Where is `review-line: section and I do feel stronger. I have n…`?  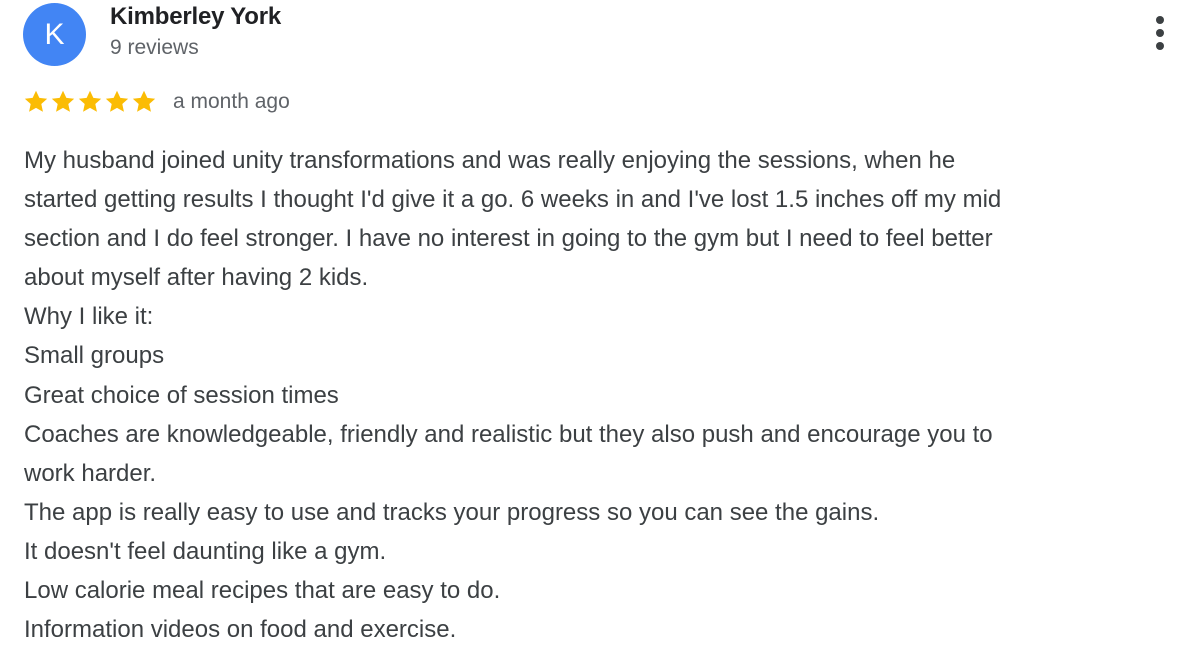
review-line: section and I do feel stronger. I have n… is located at coordinates (508, 239).